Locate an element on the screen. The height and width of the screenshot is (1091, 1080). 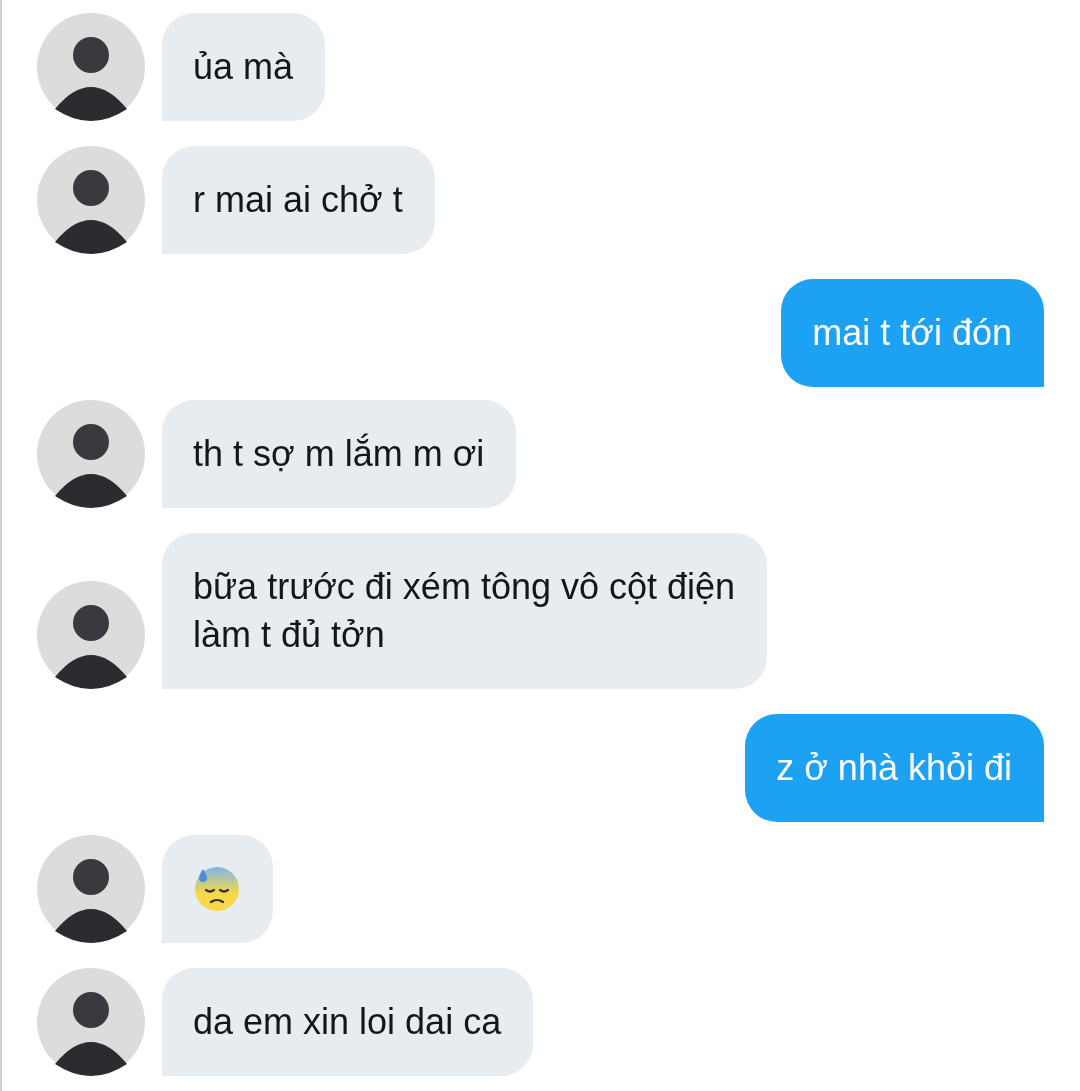
sweat-face-icon is located at coordinates (217, 889).